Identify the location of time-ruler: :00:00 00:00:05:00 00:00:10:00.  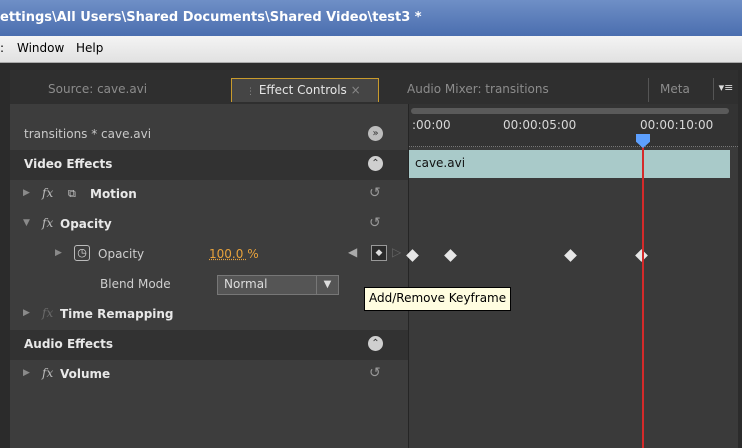
(573, 125).